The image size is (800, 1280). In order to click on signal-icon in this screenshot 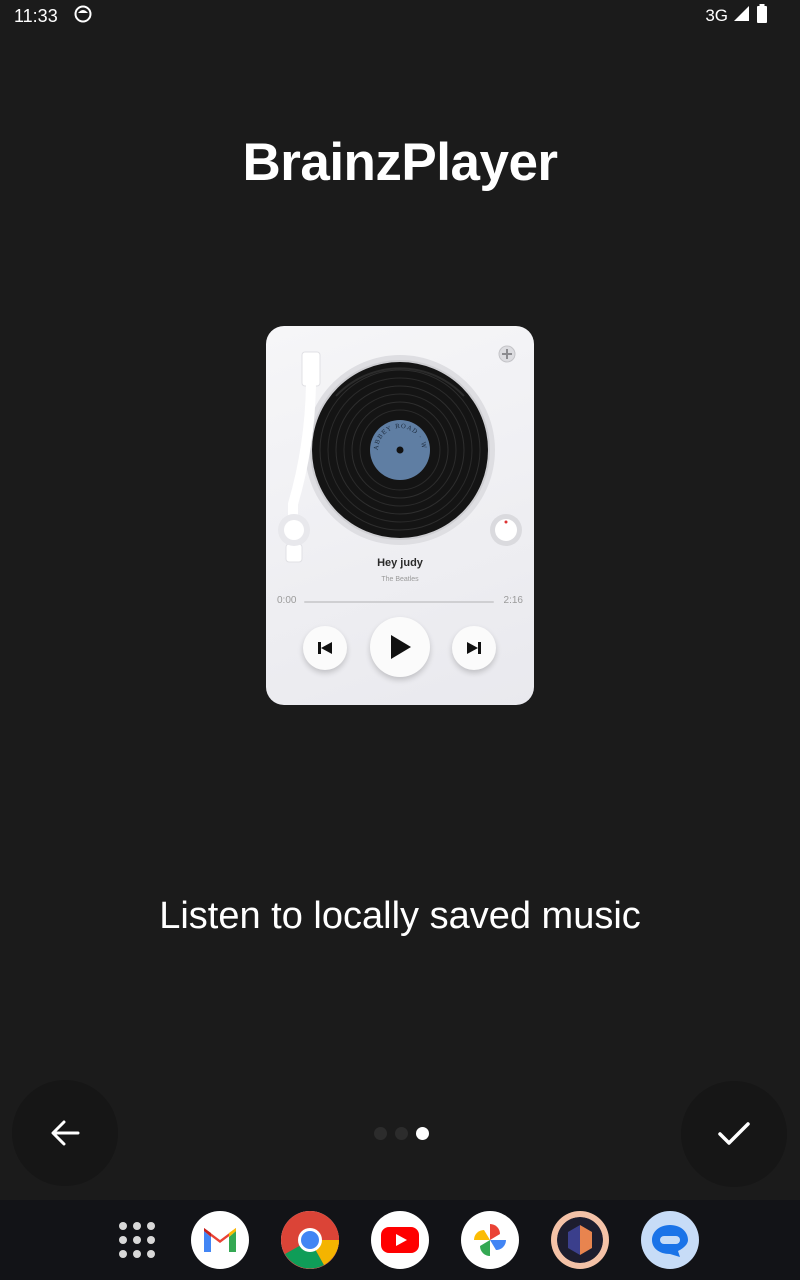, I will do `click(742, 16)`.